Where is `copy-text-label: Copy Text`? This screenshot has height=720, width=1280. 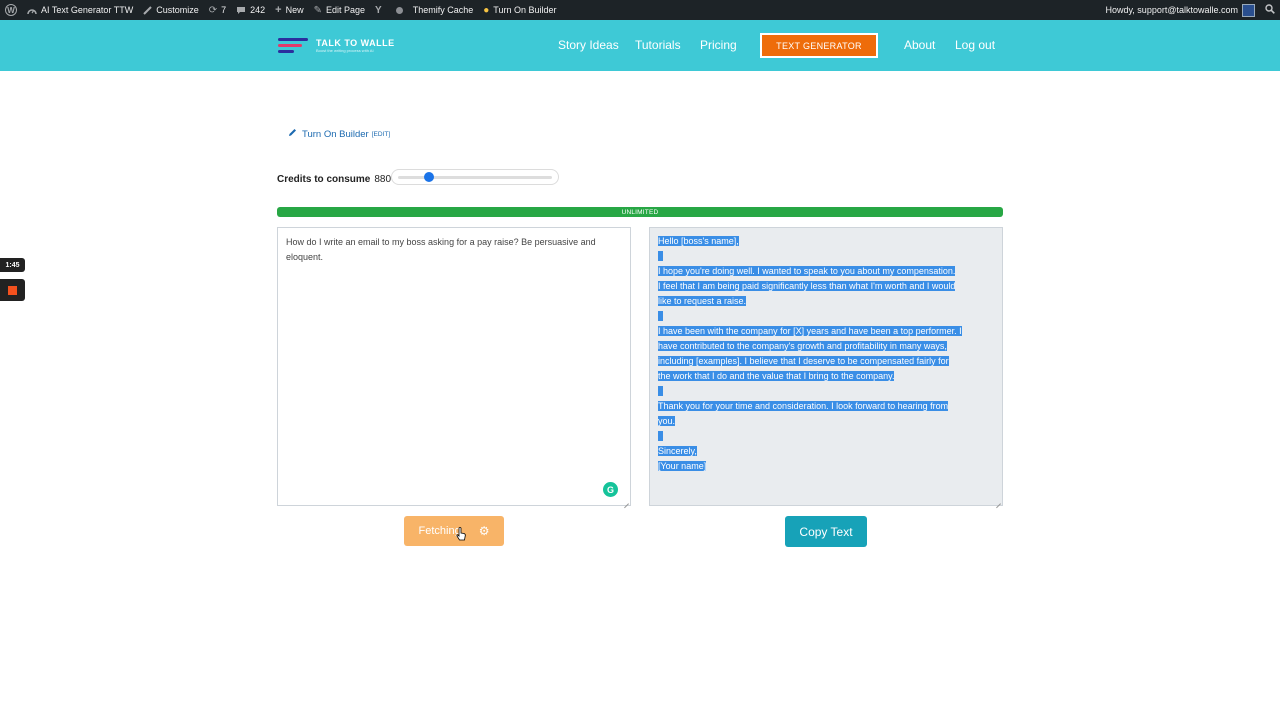 copy-text-label: Copy Text is located at coordinates (826, 531).